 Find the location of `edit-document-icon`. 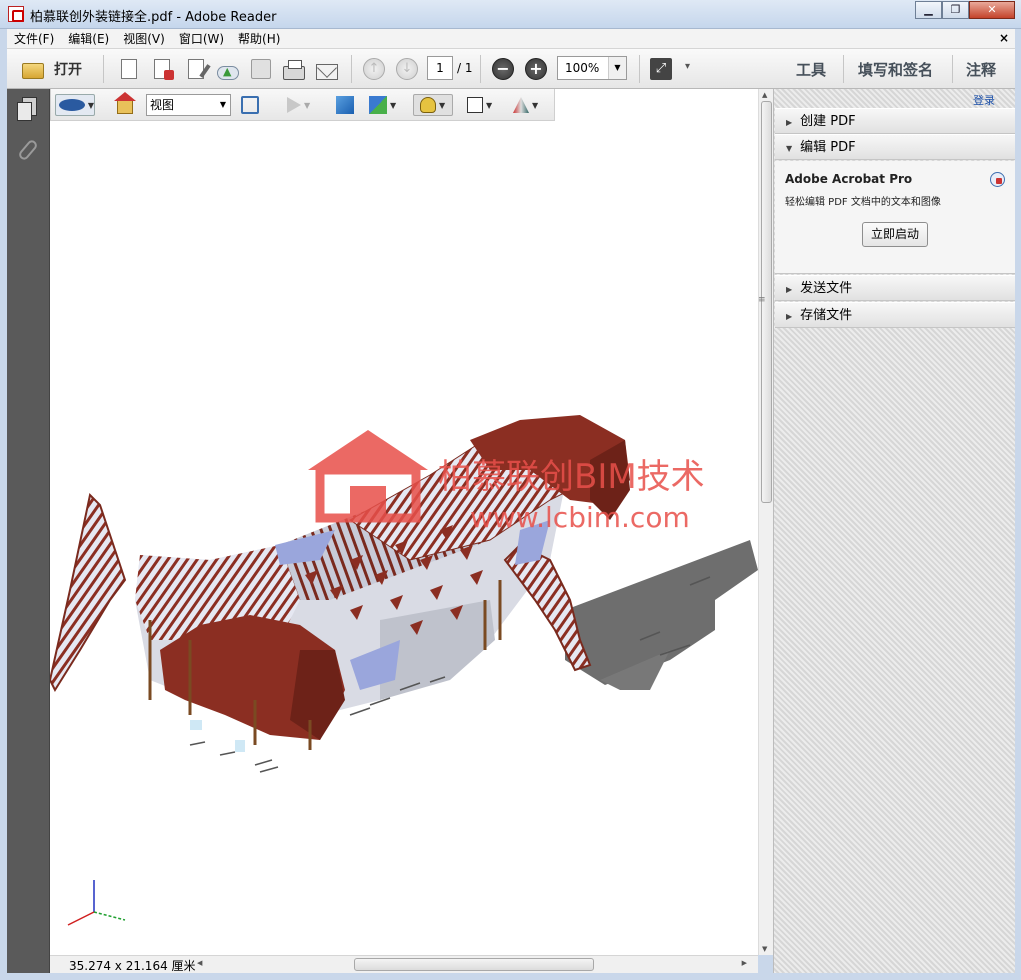

edit-document-icon is located at coordinates (196, 69).